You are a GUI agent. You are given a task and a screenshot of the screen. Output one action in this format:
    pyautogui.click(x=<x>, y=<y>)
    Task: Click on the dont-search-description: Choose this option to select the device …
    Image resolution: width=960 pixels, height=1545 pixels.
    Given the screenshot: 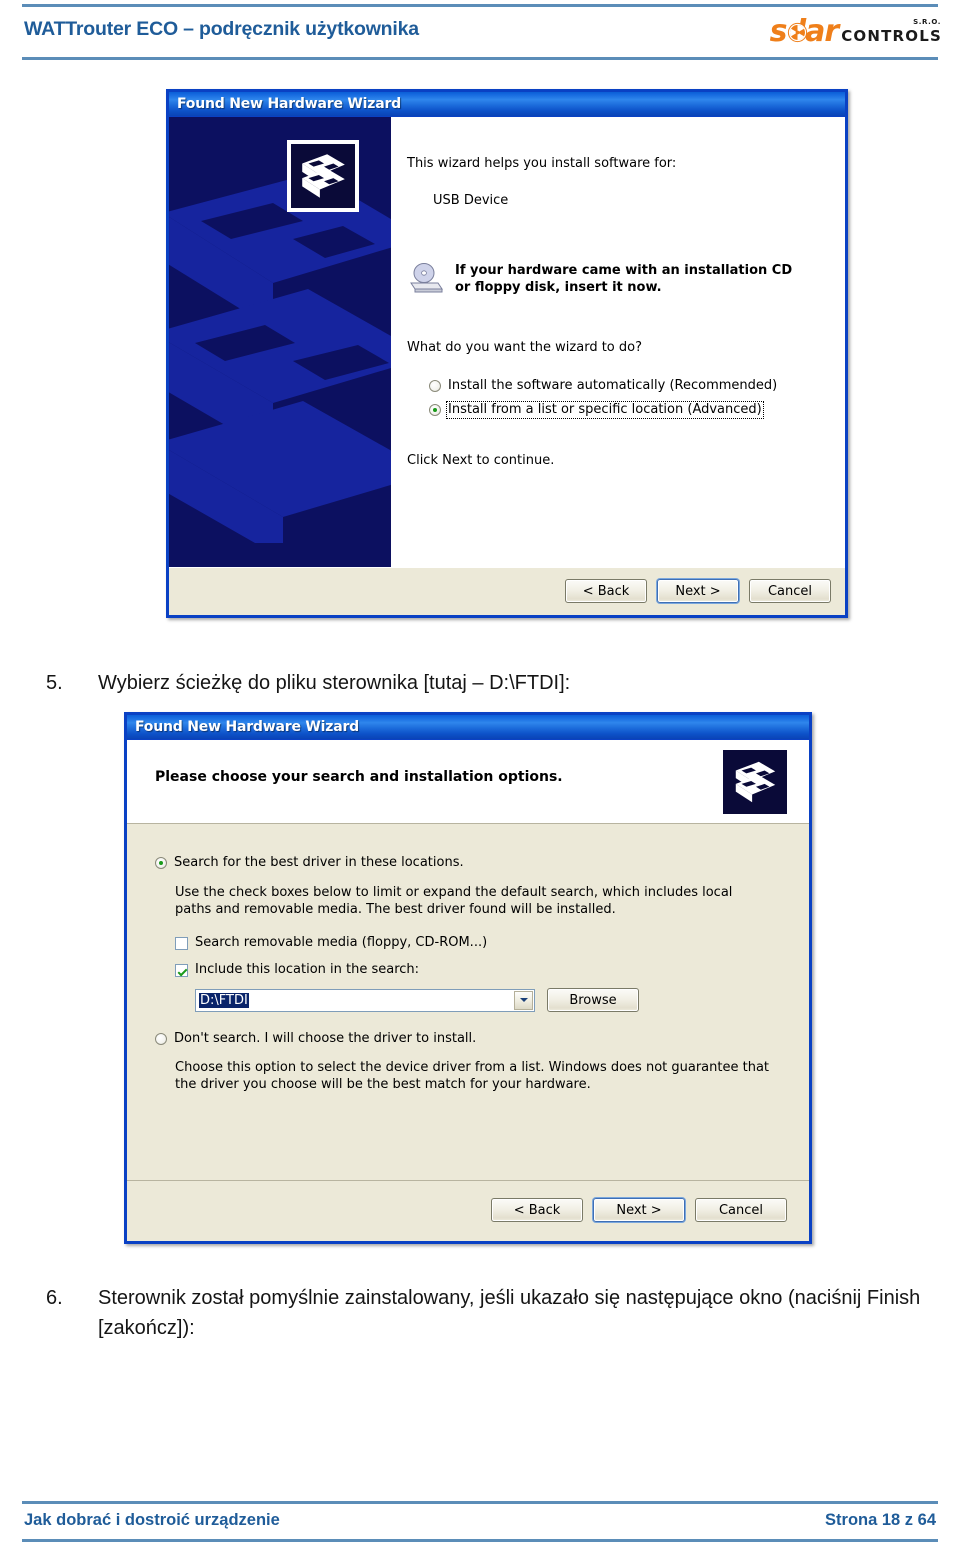 What is the action you would take?
    pyautogui.click(x=481, y=1076)
    